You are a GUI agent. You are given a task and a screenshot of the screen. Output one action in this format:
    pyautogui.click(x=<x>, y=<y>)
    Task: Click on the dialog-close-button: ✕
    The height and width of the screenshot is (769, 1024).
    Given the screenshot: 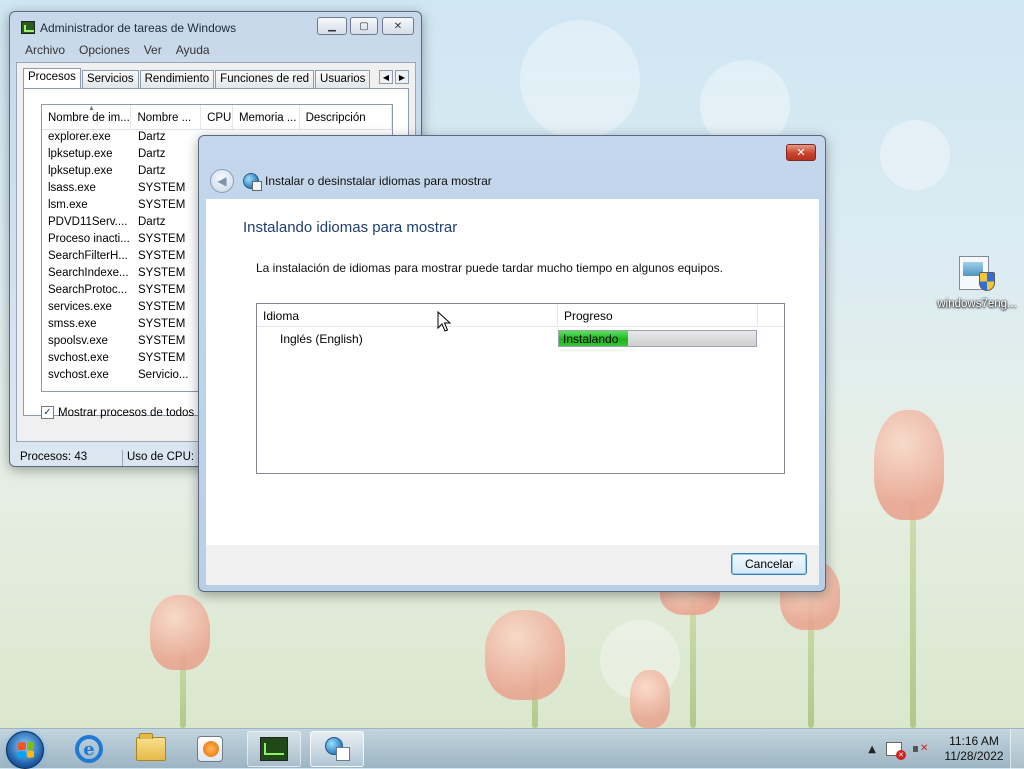 What is the action you would take?
    pyautogui.click(x=801, y=152)
    